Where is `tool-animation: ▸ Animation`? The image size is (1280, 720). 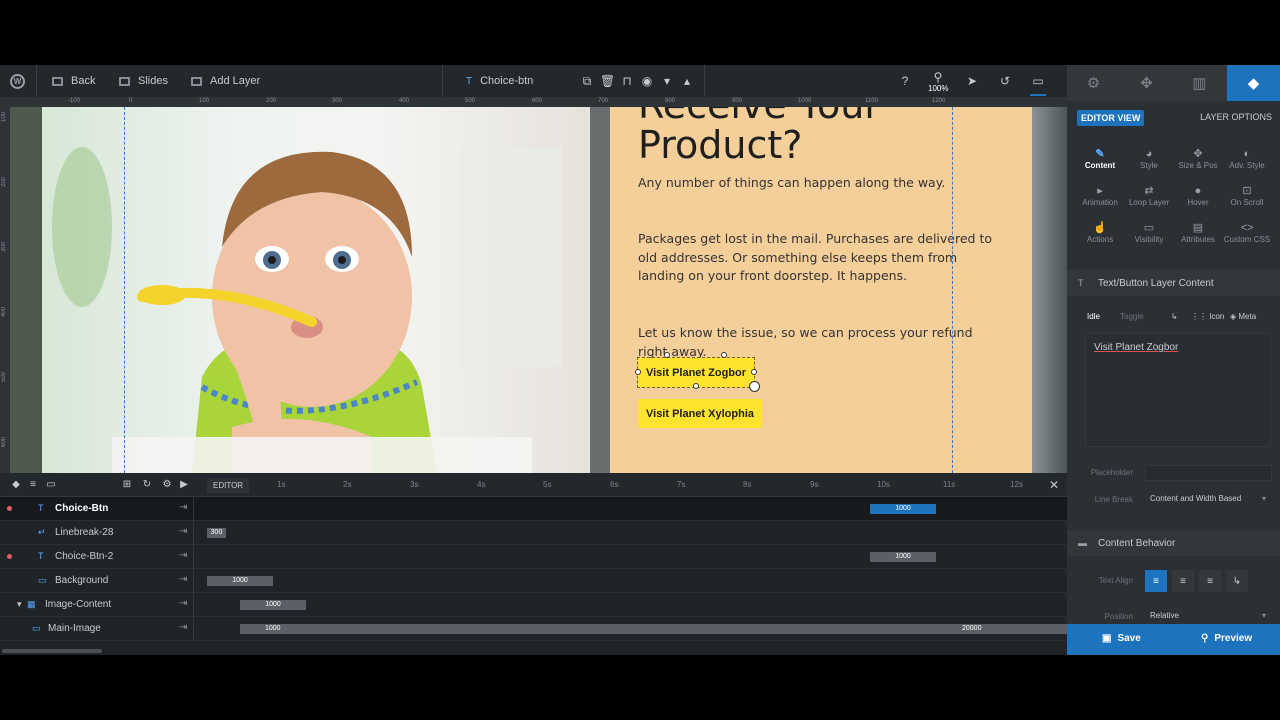
tool-animation: ▸ Animation is located at coordinates (1100, 201).